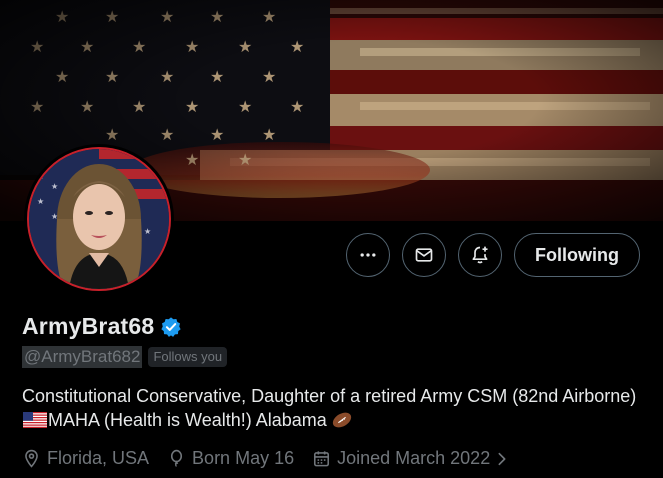 Image resolution: width=663 pixels, height=478 pixels. What do you see at coordinates (322, 459) in the screenshot?
I see `calendar-icon` at bounding box center [322, 459].